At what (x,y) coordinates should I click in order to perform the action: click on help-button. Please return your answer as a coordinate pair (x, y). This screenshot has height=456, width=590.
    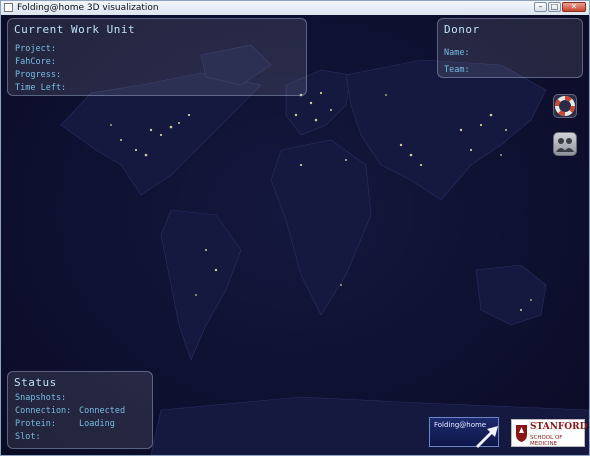
    Looking at the image, I should click on (565, 106).